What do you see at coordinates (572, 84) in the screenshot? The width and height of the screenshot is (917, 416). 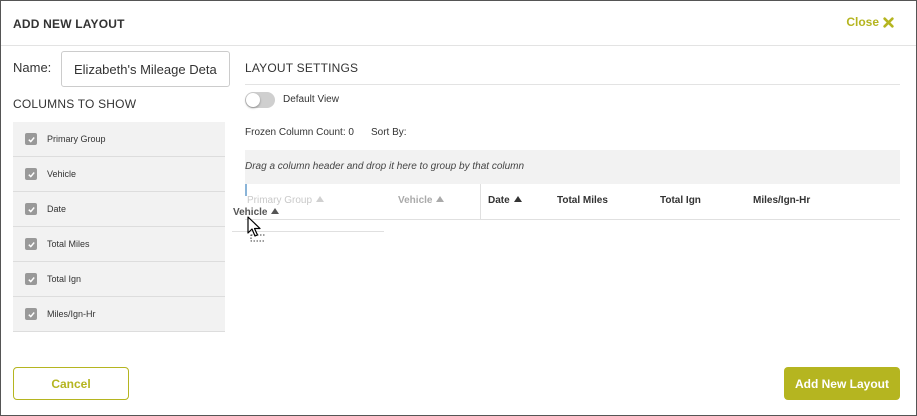 I see `settings-divider` at bounding box center [572, 84].